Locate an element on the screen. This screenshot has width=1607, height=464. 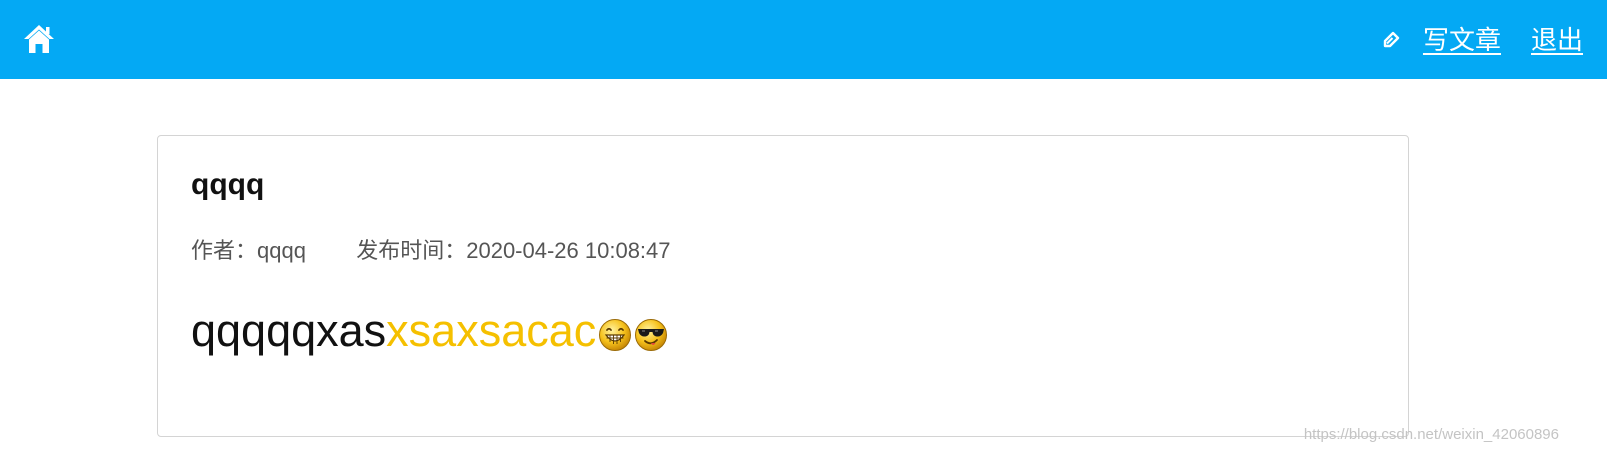
header-actions: 写文章 退出 is located at coordinates (1482, 39).